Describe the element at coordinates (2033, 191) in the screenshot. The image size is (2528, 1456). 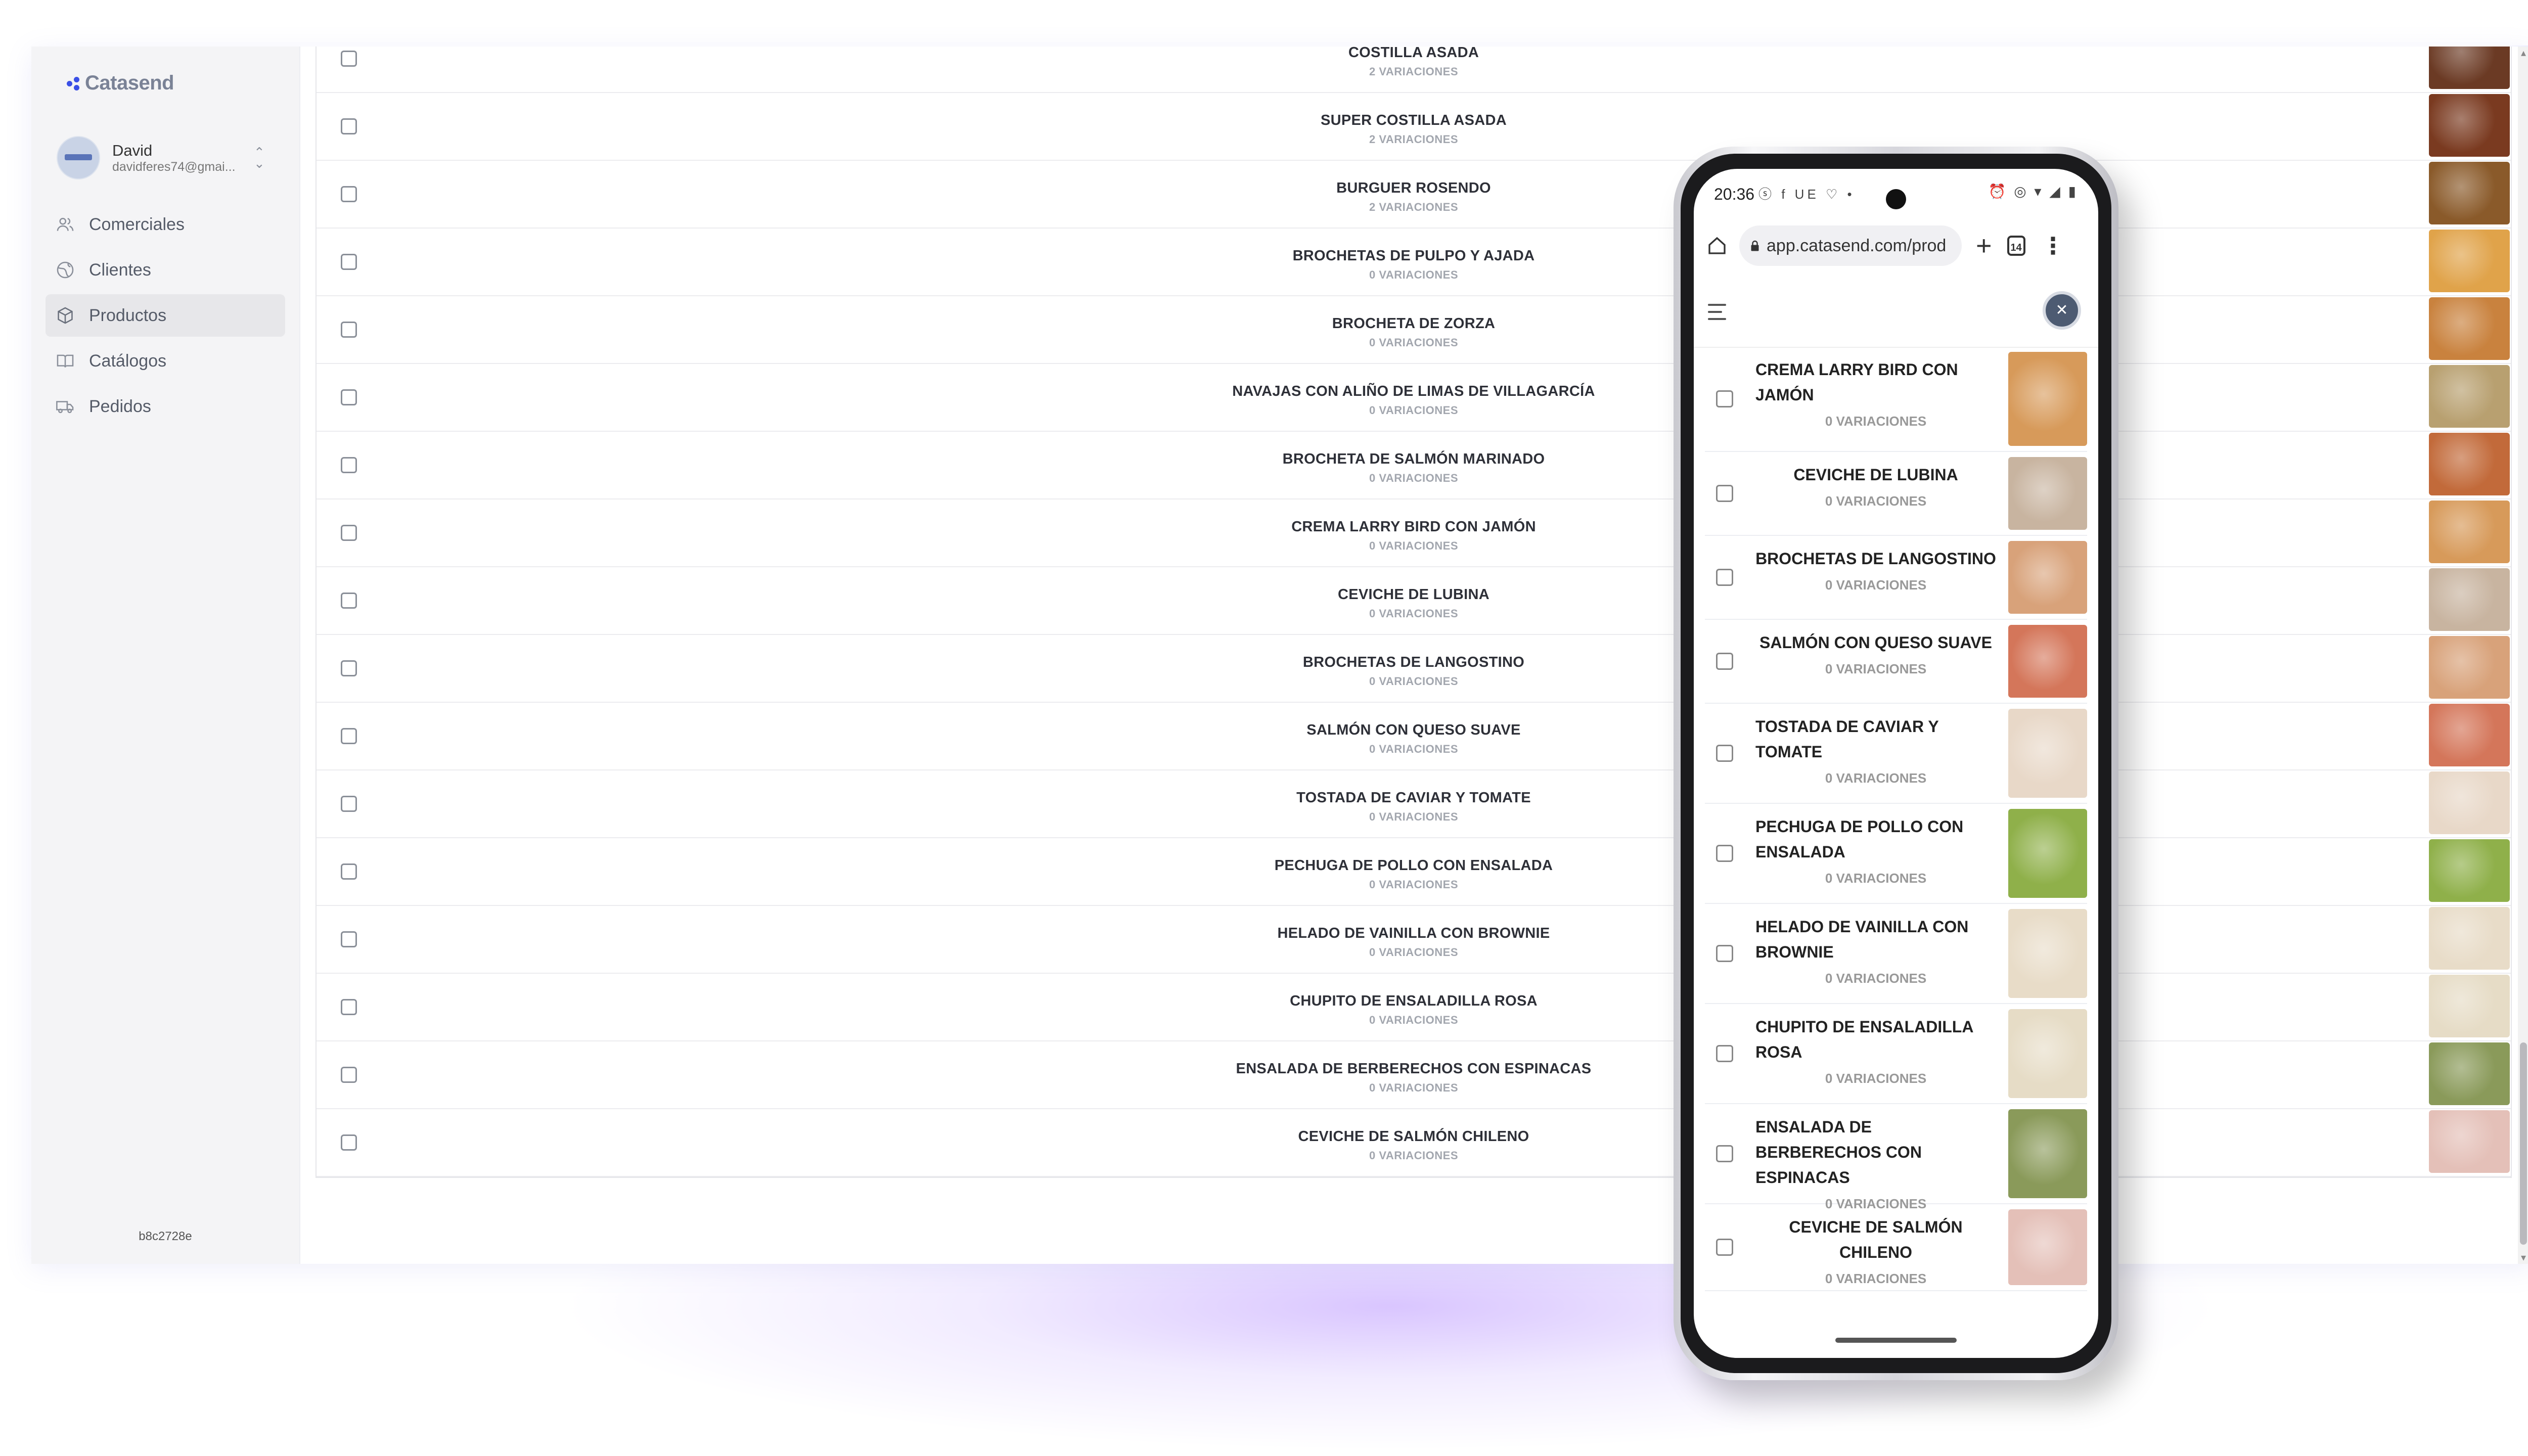
I see `status-system-icons: ⏰ ◎ ▾ ◢ ▮` at that location.